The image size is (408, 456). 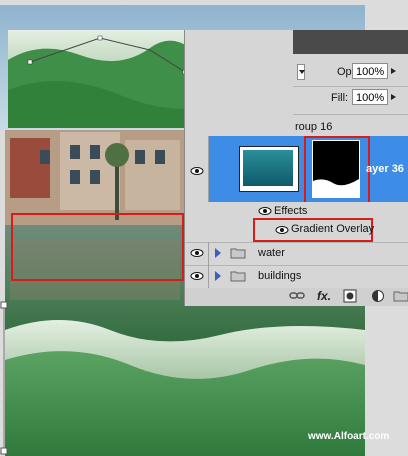 What do you see at coordinates (350, 296) in the screenshot?
I see `mask-icon` at bounding box center [350, 296].